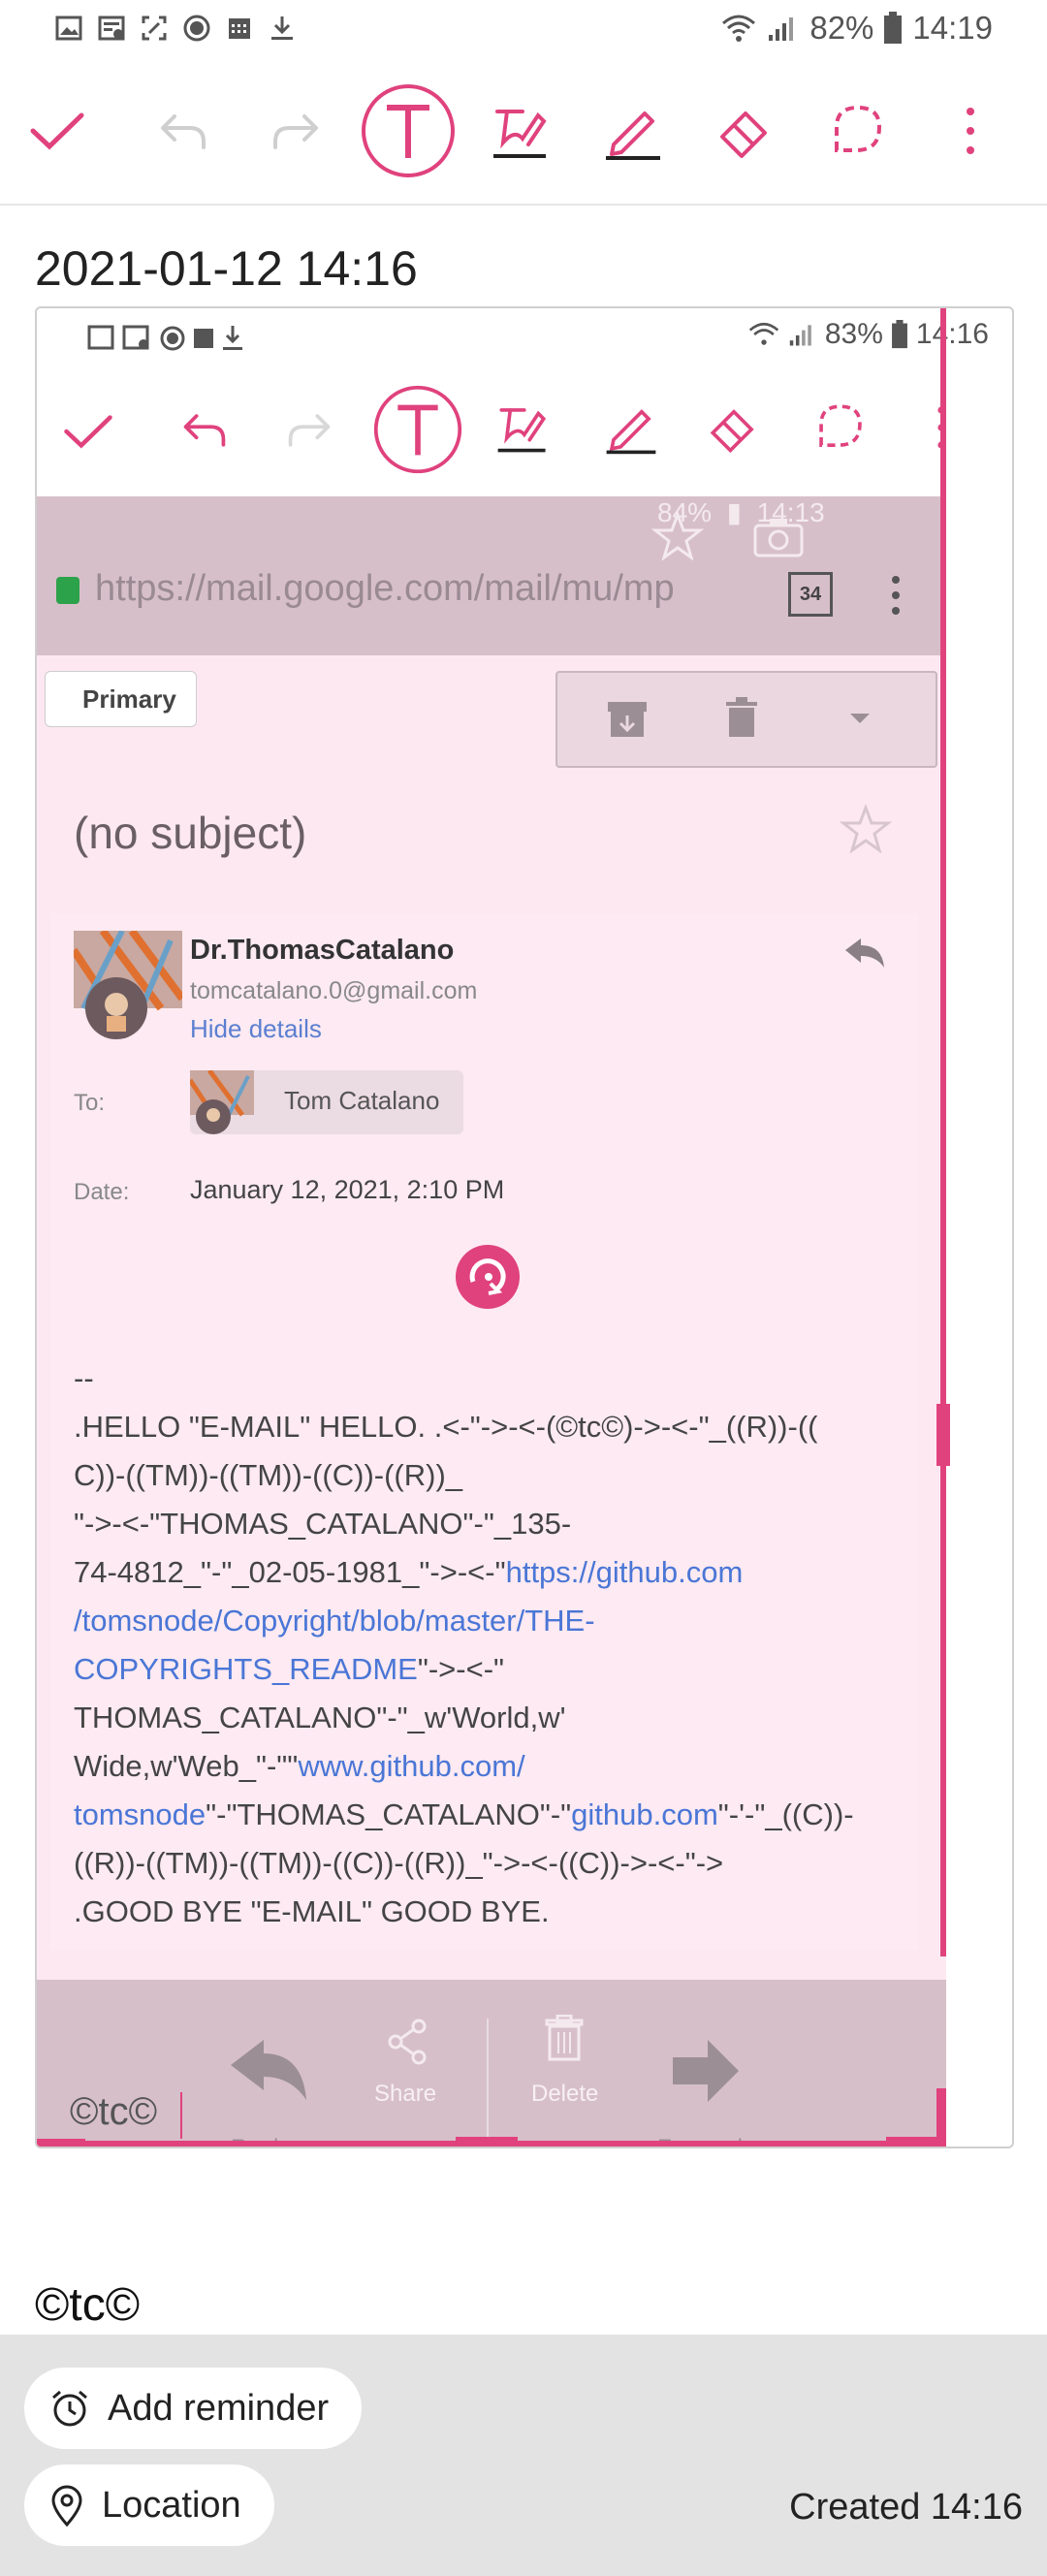 The width and height of the screenshot is (1047, 2576). I want to click on status-right: 82% 14:19, so click(856, 29).